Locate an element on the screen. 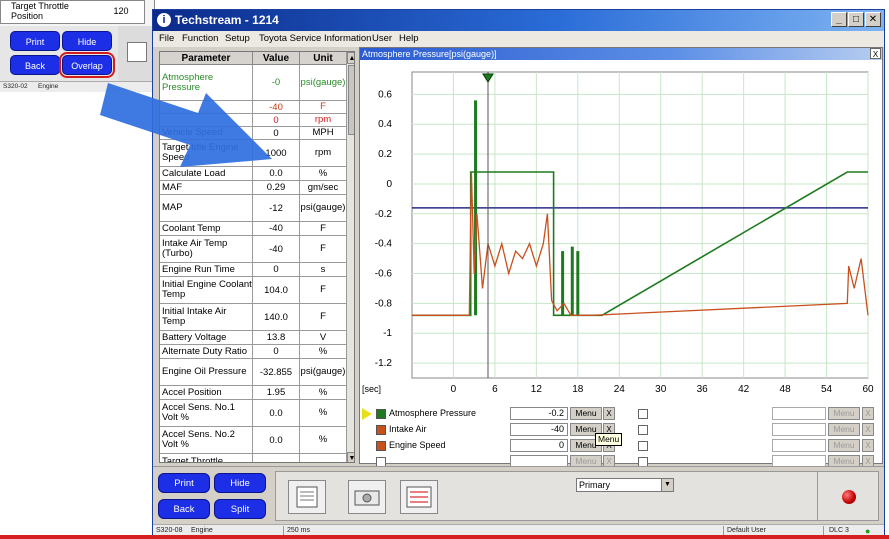 This screenshot has height=539, width=889. split-button: Split is located at coordinates (240, 509).